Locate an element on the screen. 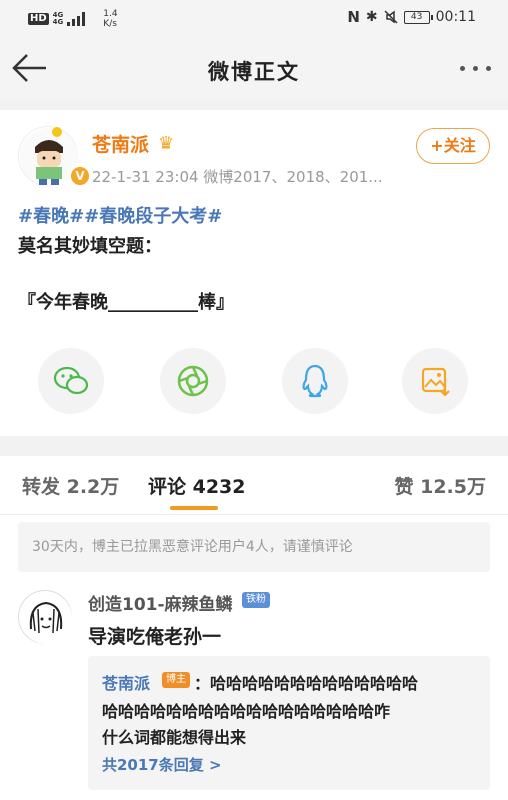 This screenshot has width=508, height=800. post-hashtags: #春晚##春晚段子大考# is located at coordinates (120, 215).